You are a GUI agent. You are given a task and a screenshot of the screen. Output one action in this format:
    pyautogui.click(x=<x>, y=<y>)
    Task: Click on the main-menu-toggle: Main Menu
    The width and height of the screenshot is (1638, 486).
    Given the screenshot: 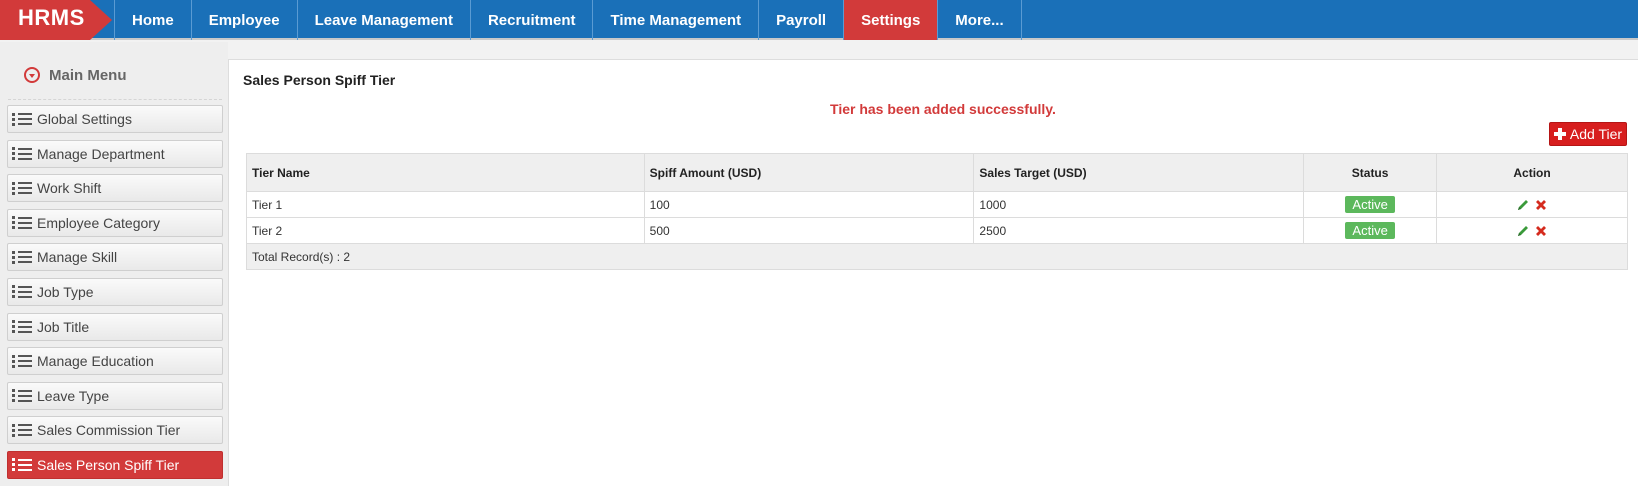 What is the action you would take?
    pyautogui.click(x=75, y=75)
    